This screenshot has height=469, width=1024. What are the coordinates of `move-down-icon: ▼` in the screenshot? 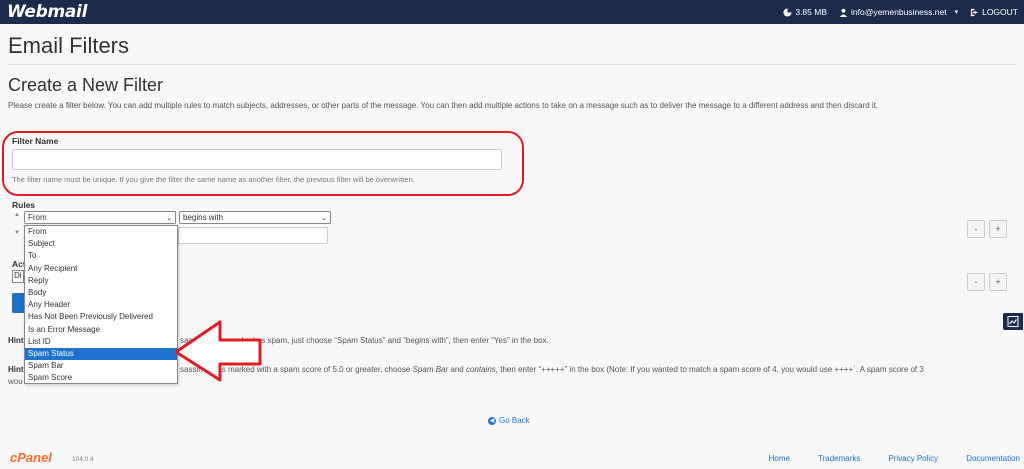 It's located at (17, 233).